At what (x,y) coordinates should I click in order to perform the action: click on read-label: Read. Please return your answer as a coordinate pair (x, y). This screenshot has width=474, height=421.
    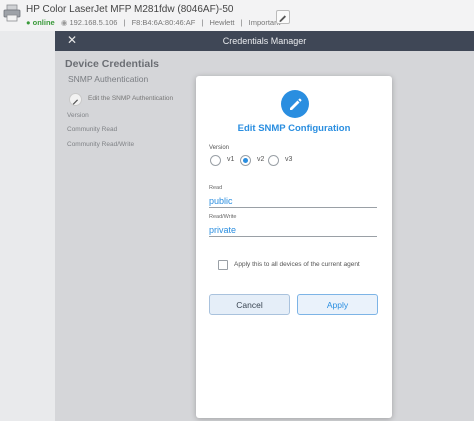
    Looking at the image, I should click on (216, 188).